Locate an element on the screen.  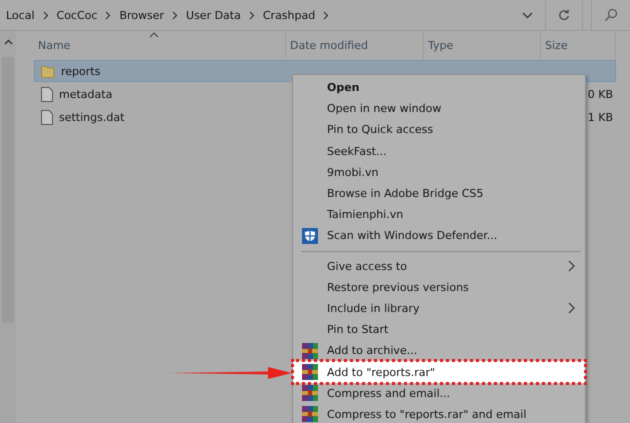
file-name: reports is located at coordinates (80, 71).